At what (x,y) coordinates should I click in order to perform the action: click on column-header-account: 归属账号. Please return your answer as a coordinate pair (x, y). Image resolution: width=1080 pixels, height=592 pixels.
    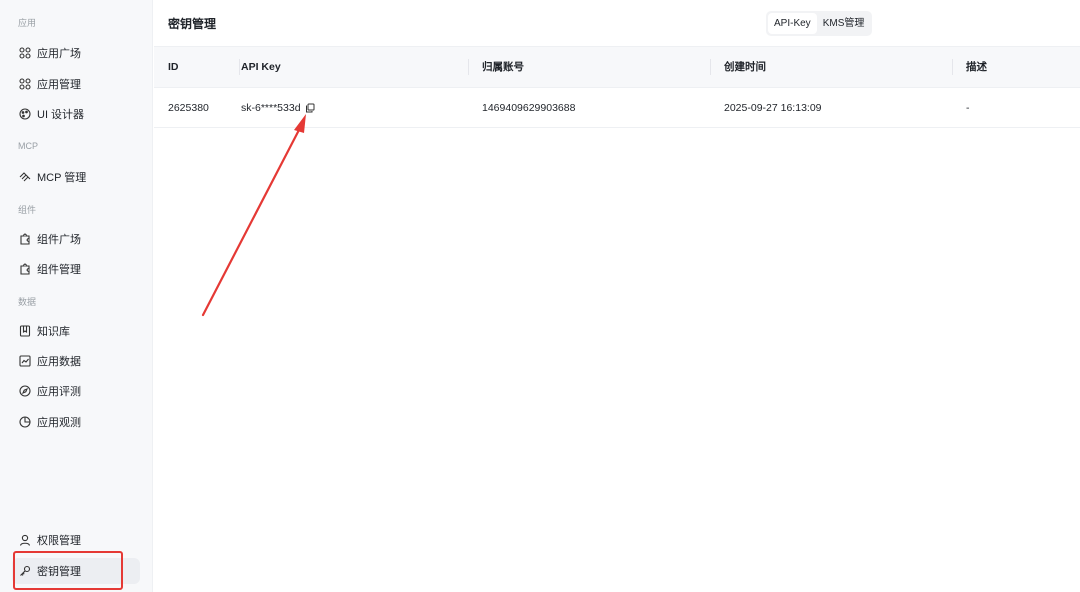
    Looking at the image, I should click on (496, 67).